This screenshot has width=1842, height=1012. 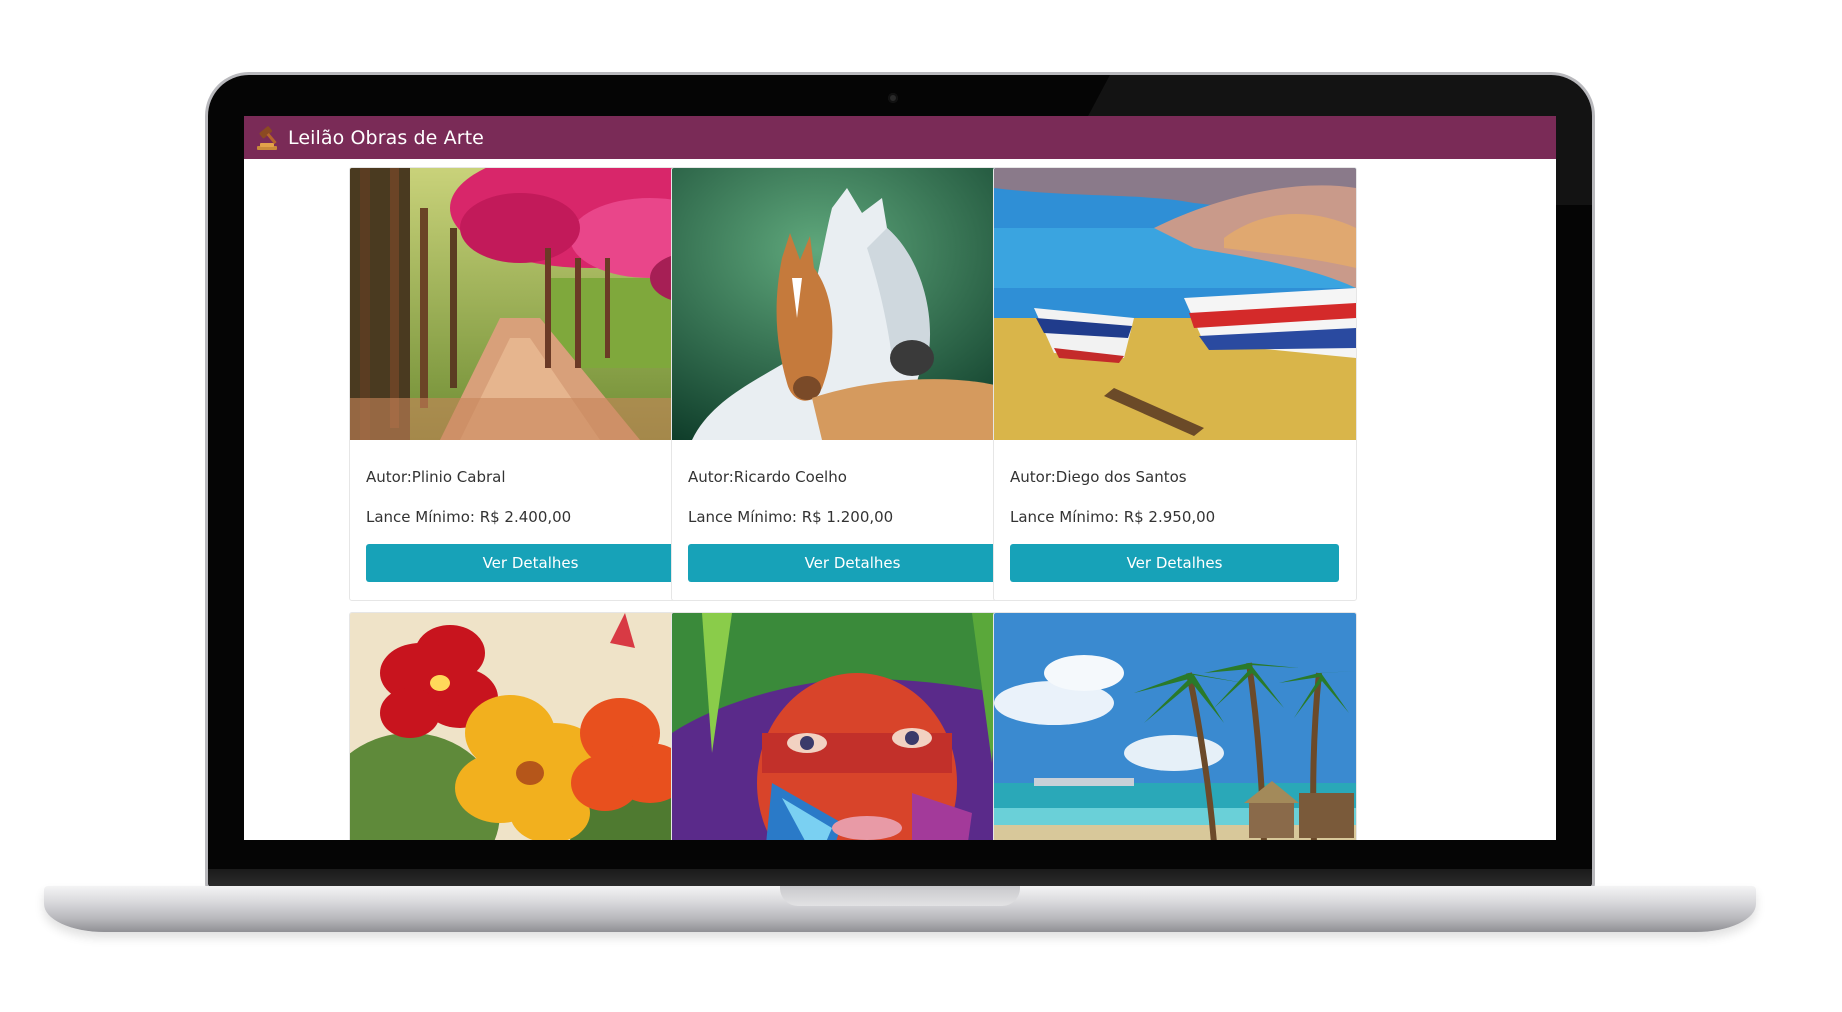 I want to click on min-bid-label: Lance Mínimo: R$ 2.950,00, so click(x=1113, y=517).